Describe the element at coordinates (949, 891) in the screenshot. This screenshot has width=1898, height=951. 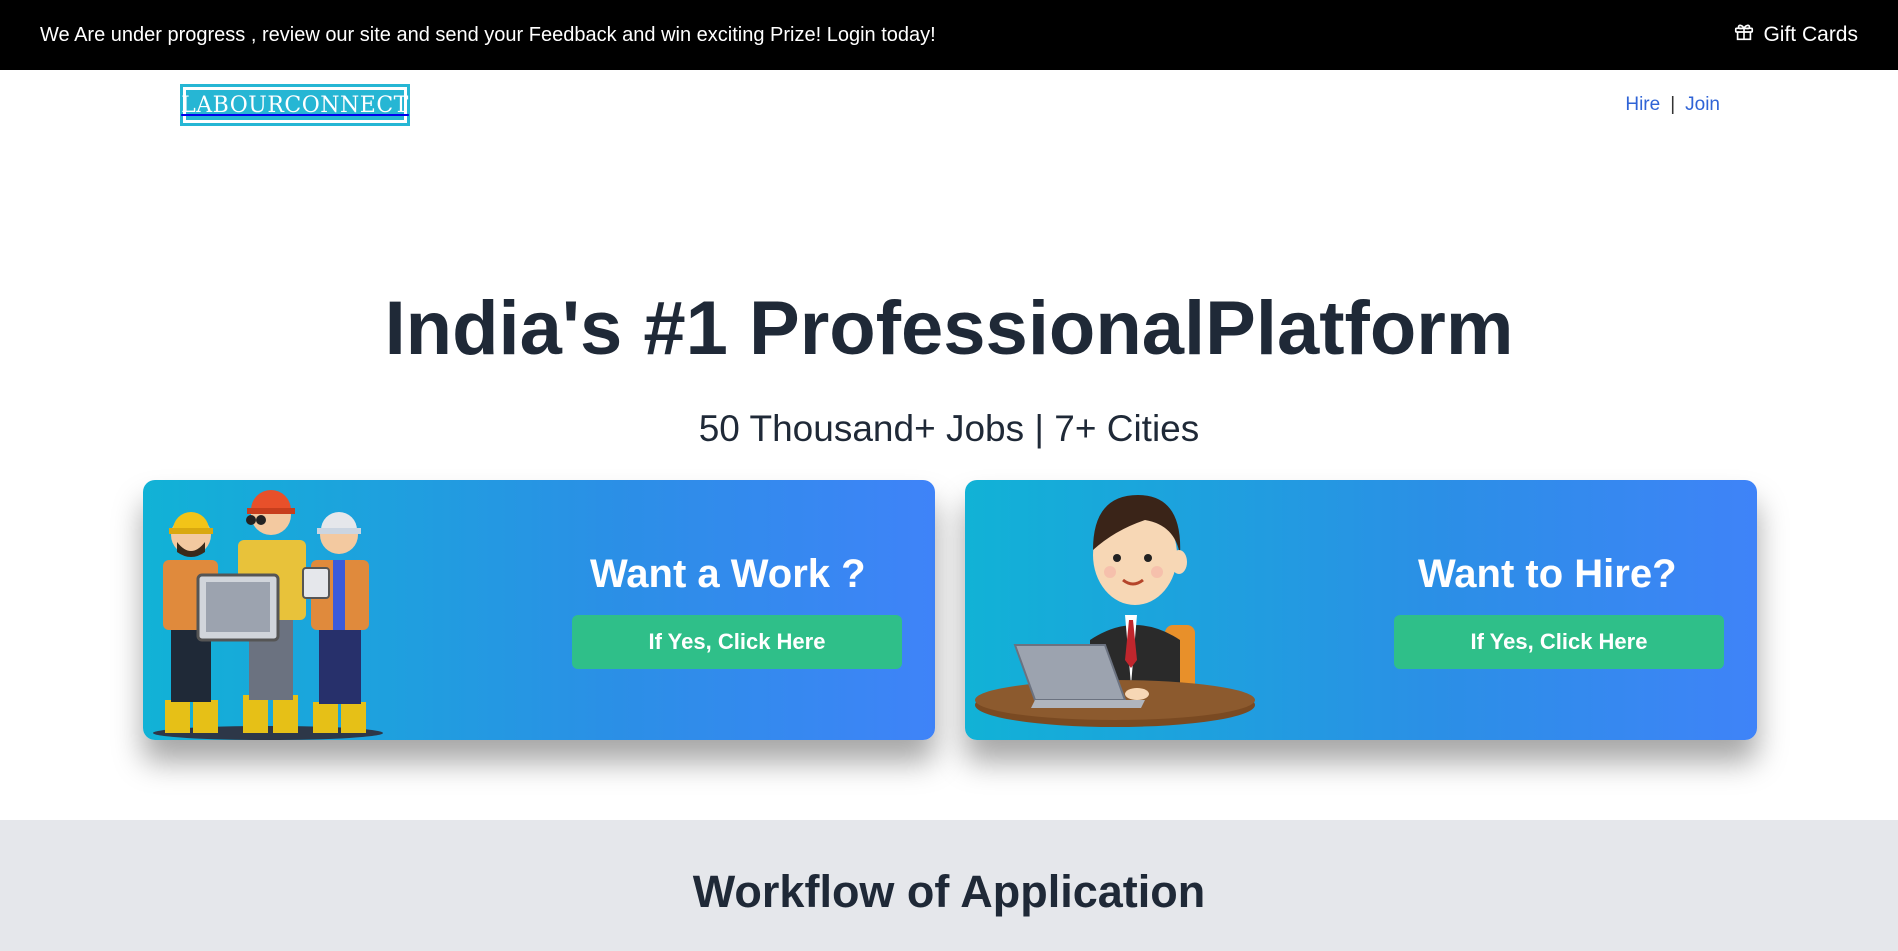
I see `workflow-title: Workflow of Application` at that location.